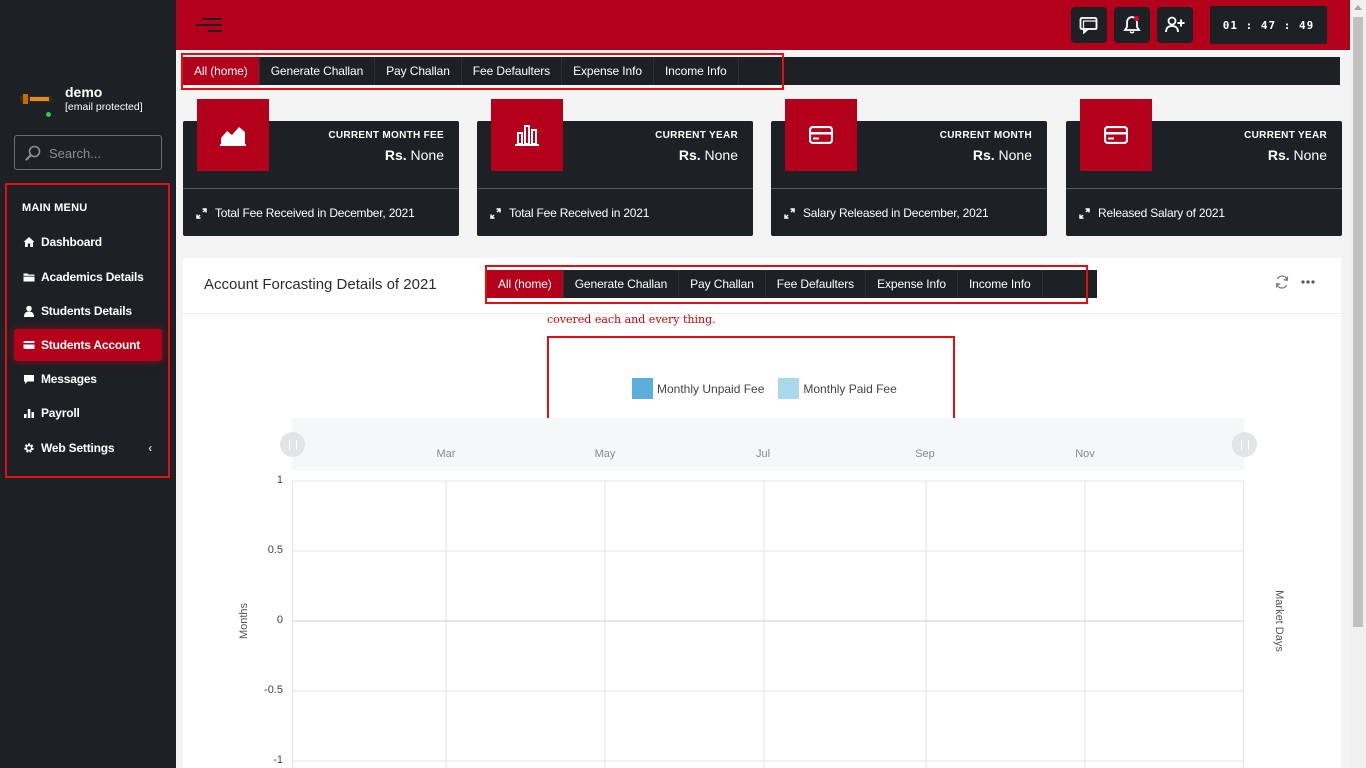  I want to click on y-tick-label: 0.5, so click(275, 550).